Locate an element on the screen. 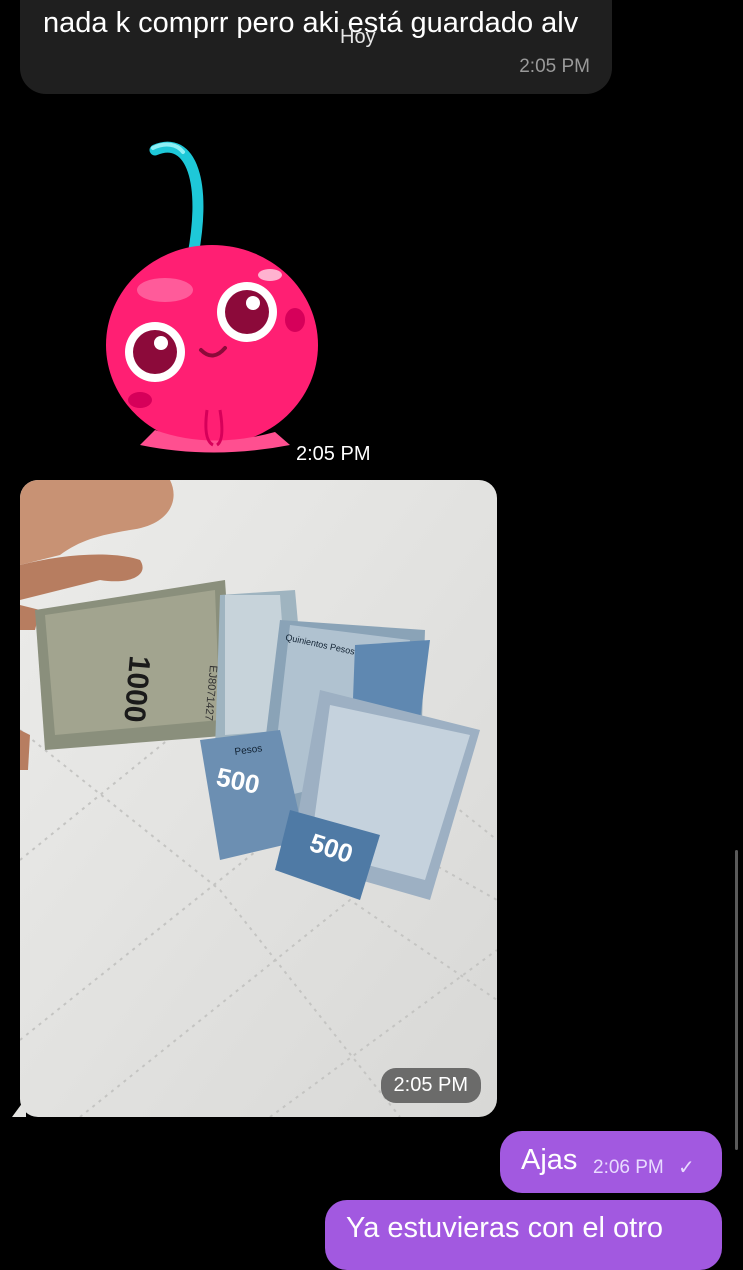  svg-text: 1000 is located at coordinates (136, 688).